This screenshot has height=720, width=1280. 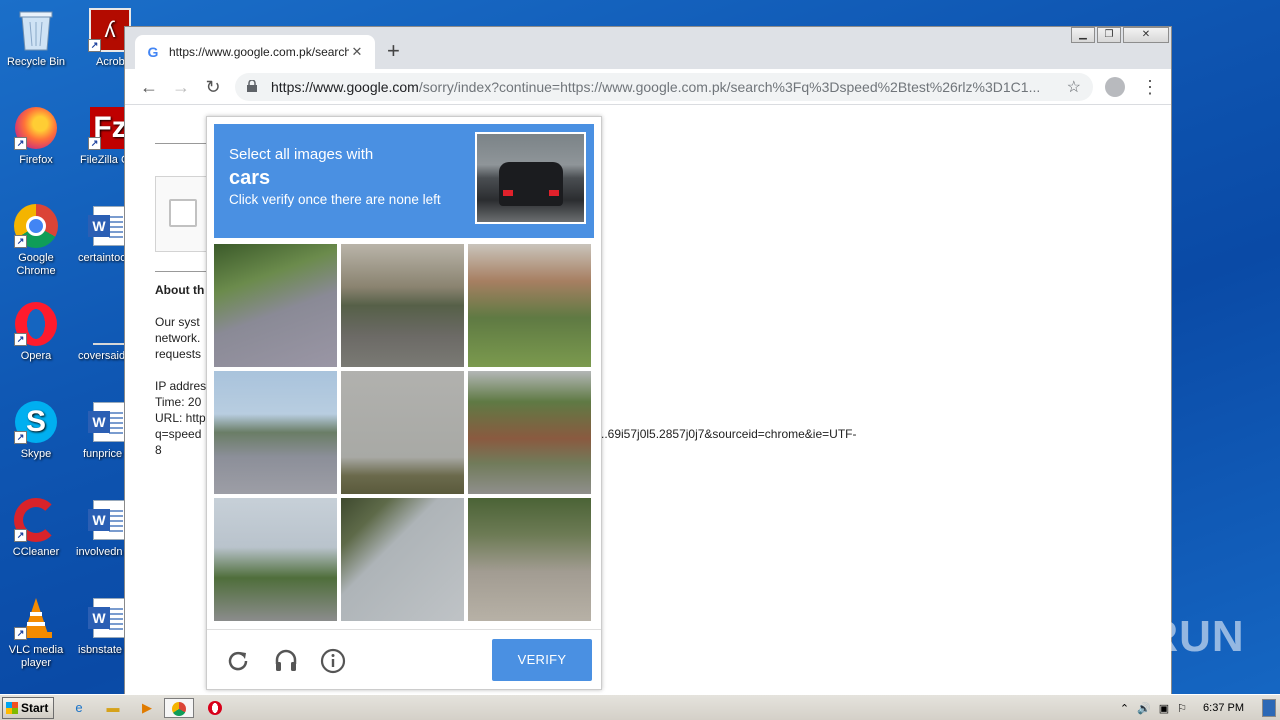 I want to click on desktop-icon-label: CCleaner, so click(x=36, y=552).